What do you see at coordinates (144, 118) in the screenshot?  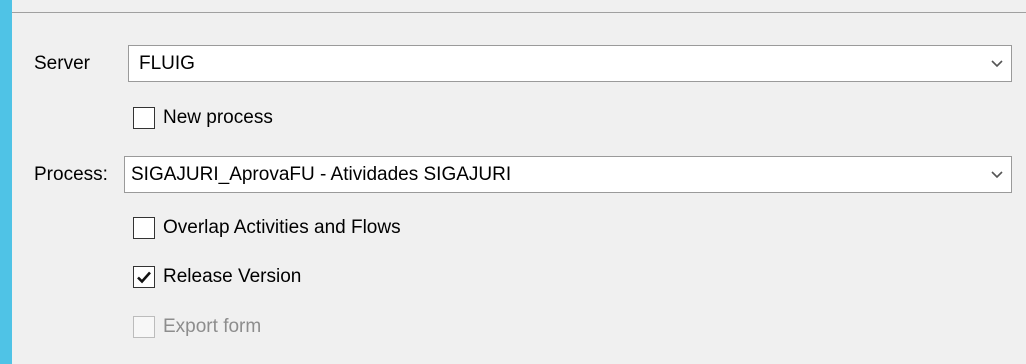 I see `new-process-checkbox-box` at bounding box center [144, 118].